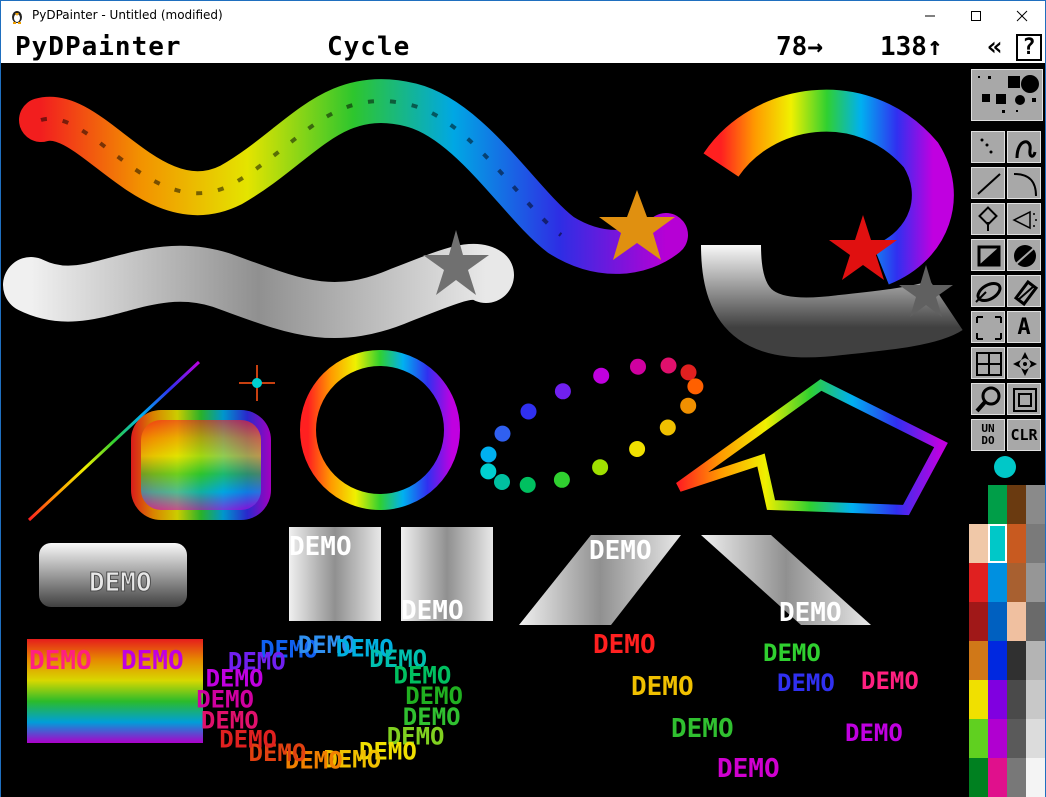 The width and height of the screenshot is (1046, 797). Describe the element at coordinates (930, 16) in the screenshot. I see `minimize-button` at that location.